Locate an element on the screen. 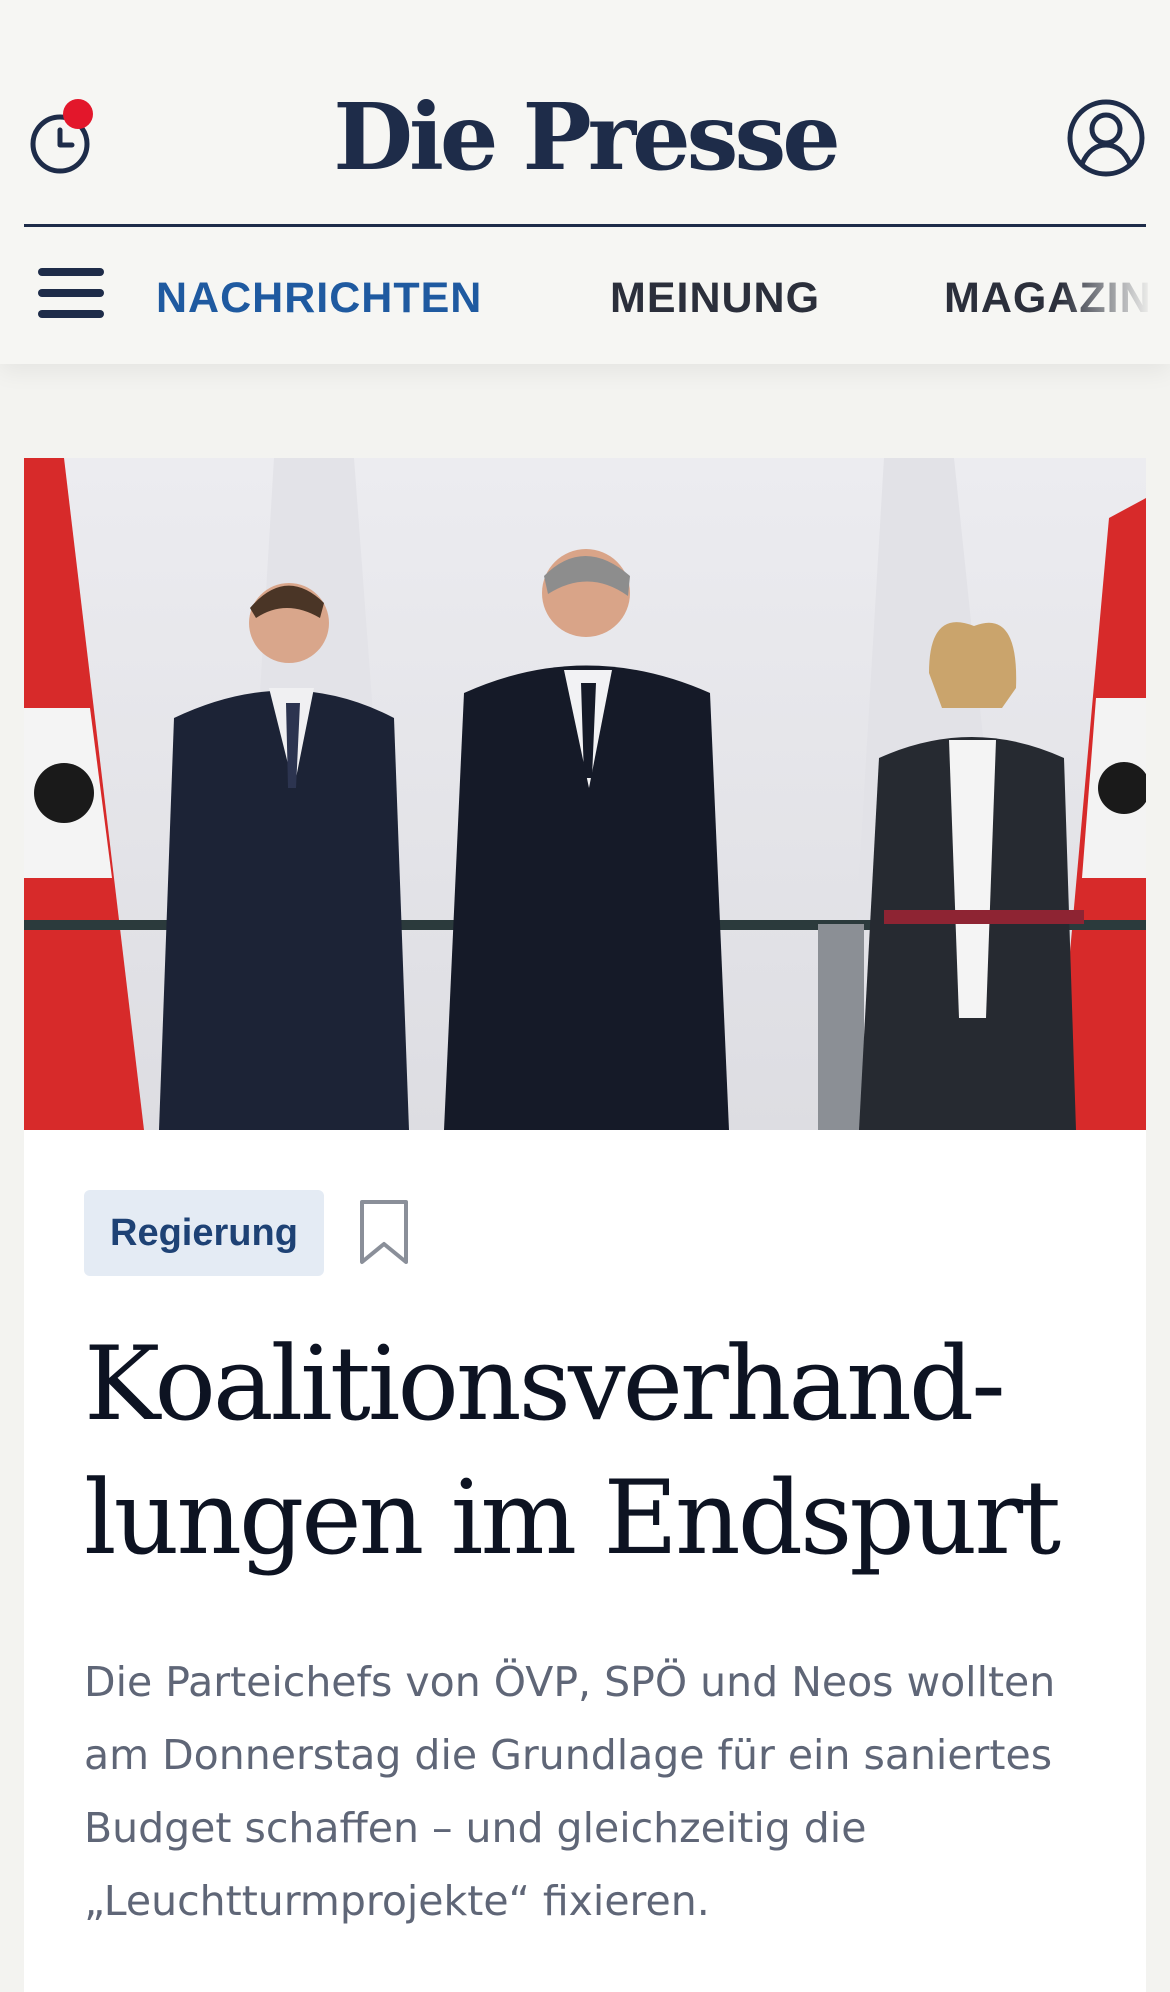  article-meta-row: Regierung is located at coordinates (384, 1234).